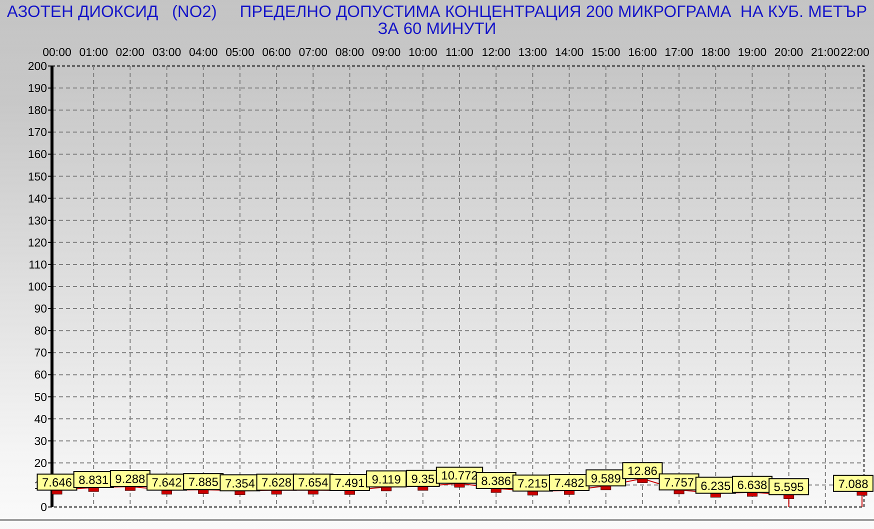  I want to click on y-tick-label: 110, so click(37, 265).